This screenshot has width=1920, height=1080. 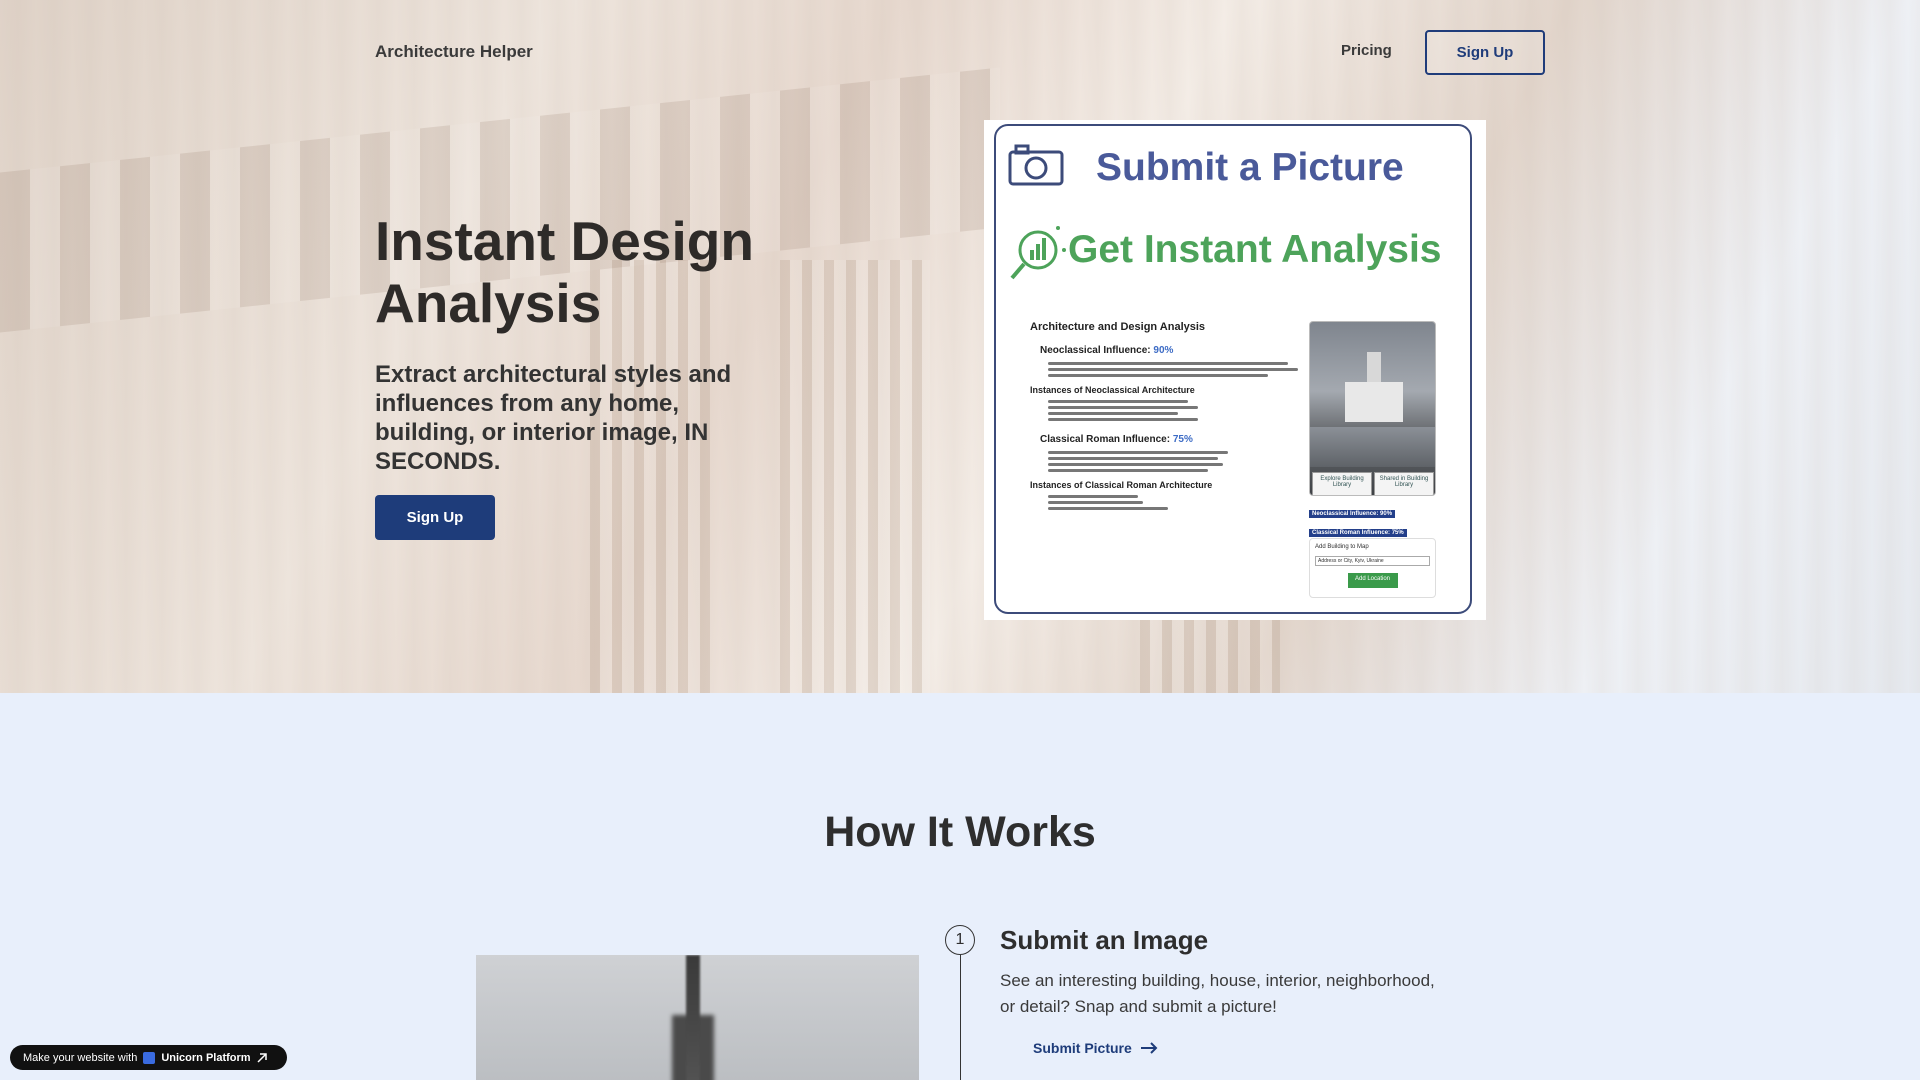 What do you see at coordinates (960, 1017) in the screenshot?
I see `step-timeline` at bounding box center [960, 1017].